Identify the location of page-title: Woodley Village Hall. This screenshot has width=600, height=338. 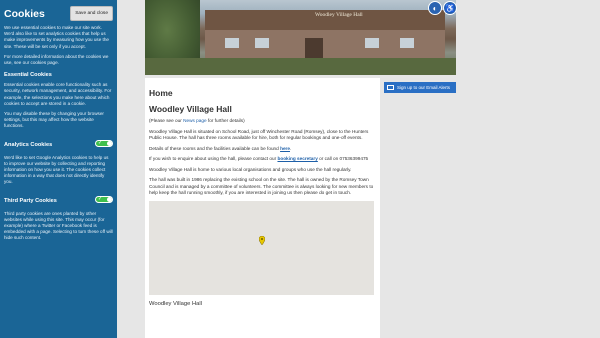
(190, 109).